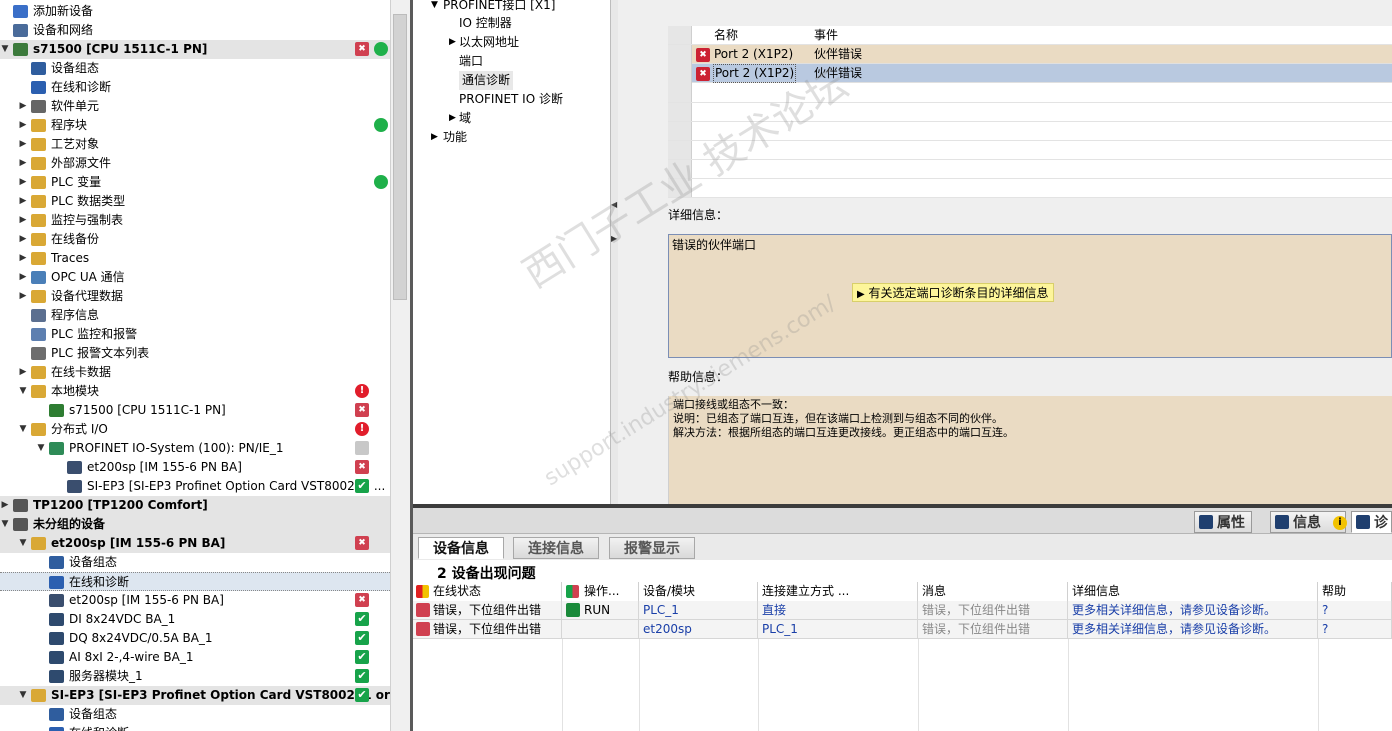  What do you see at coordinates (195, 106) in the screenshot?
I see `tree-item: ▶ 软件单元` at bounding box center [195, 106].